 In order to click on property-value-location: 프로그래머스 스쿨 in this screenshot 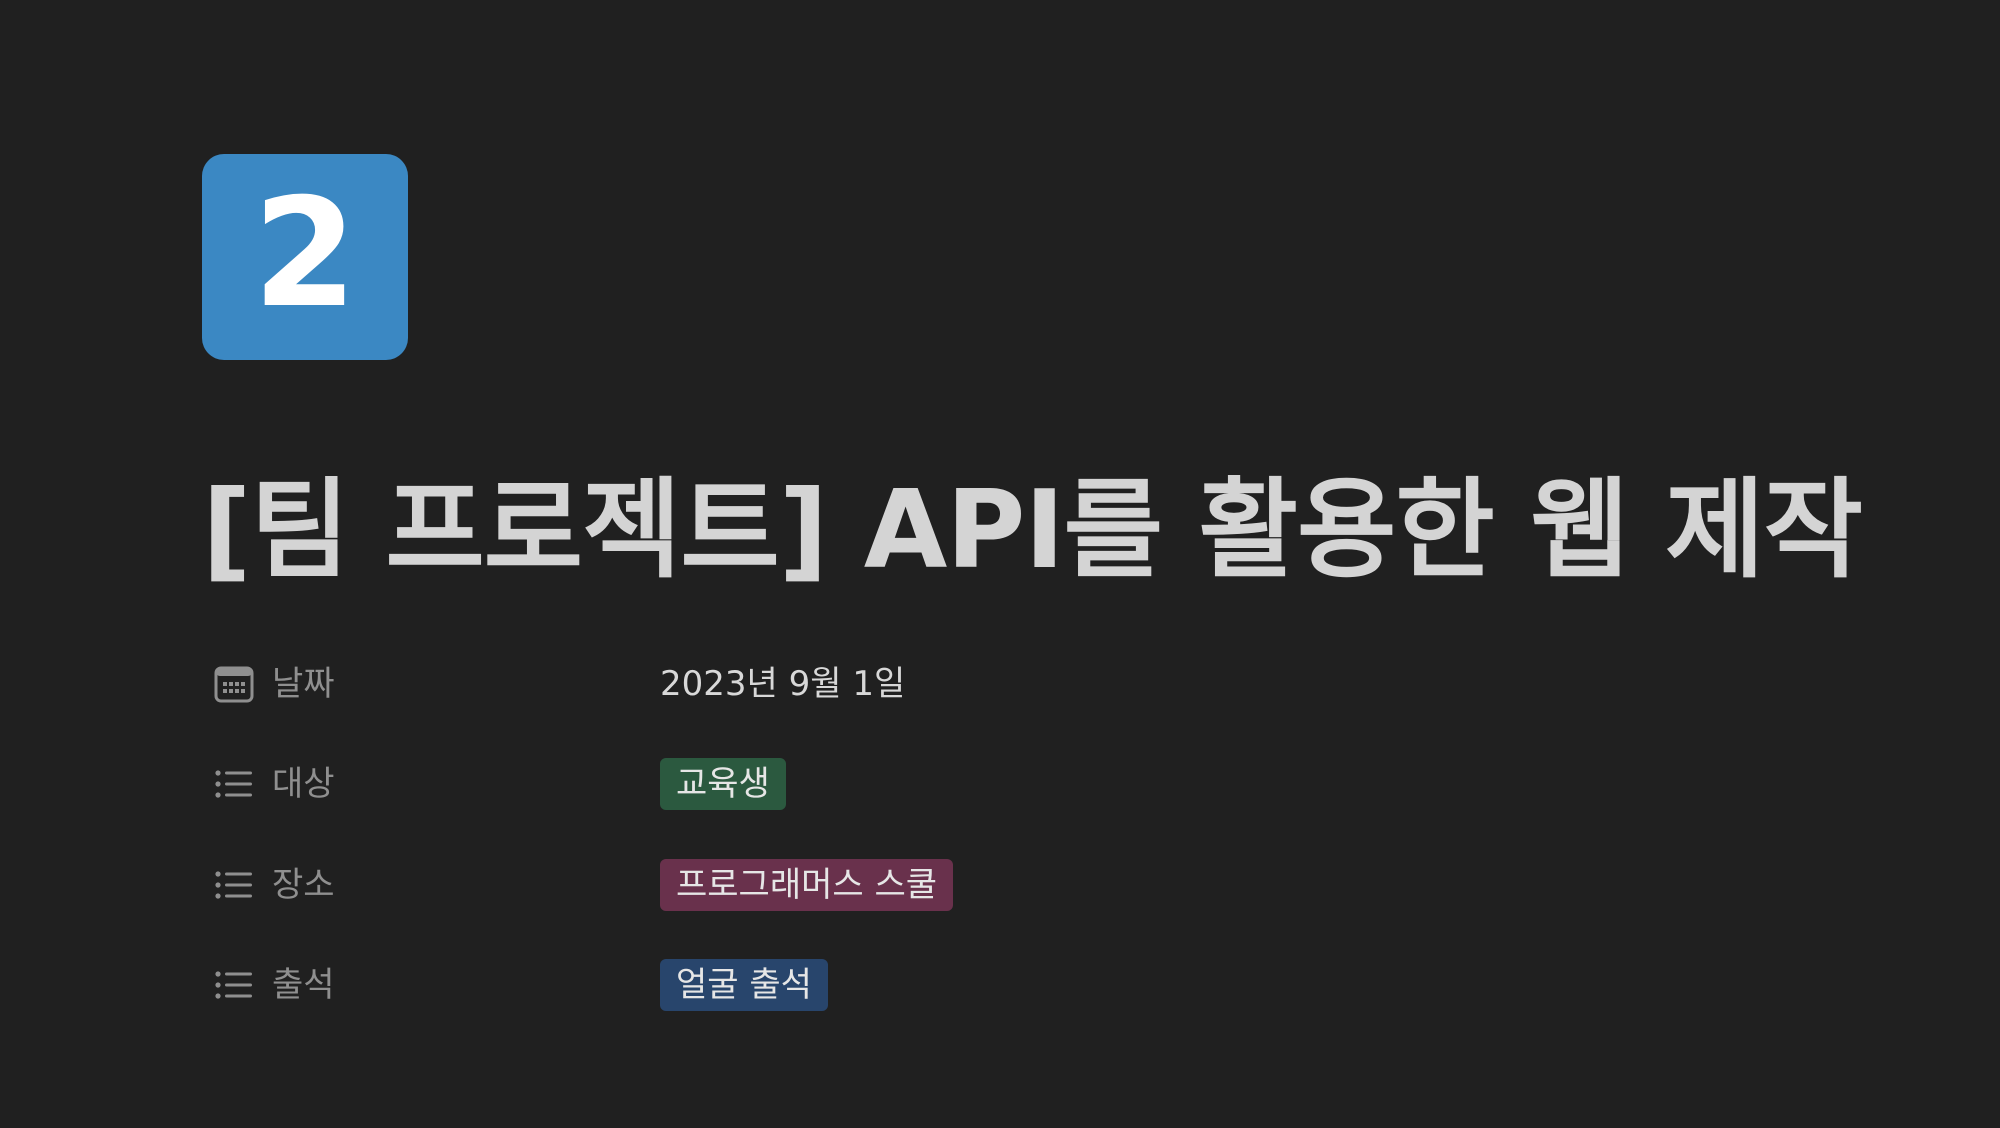, I will do `click(807, 885)`.